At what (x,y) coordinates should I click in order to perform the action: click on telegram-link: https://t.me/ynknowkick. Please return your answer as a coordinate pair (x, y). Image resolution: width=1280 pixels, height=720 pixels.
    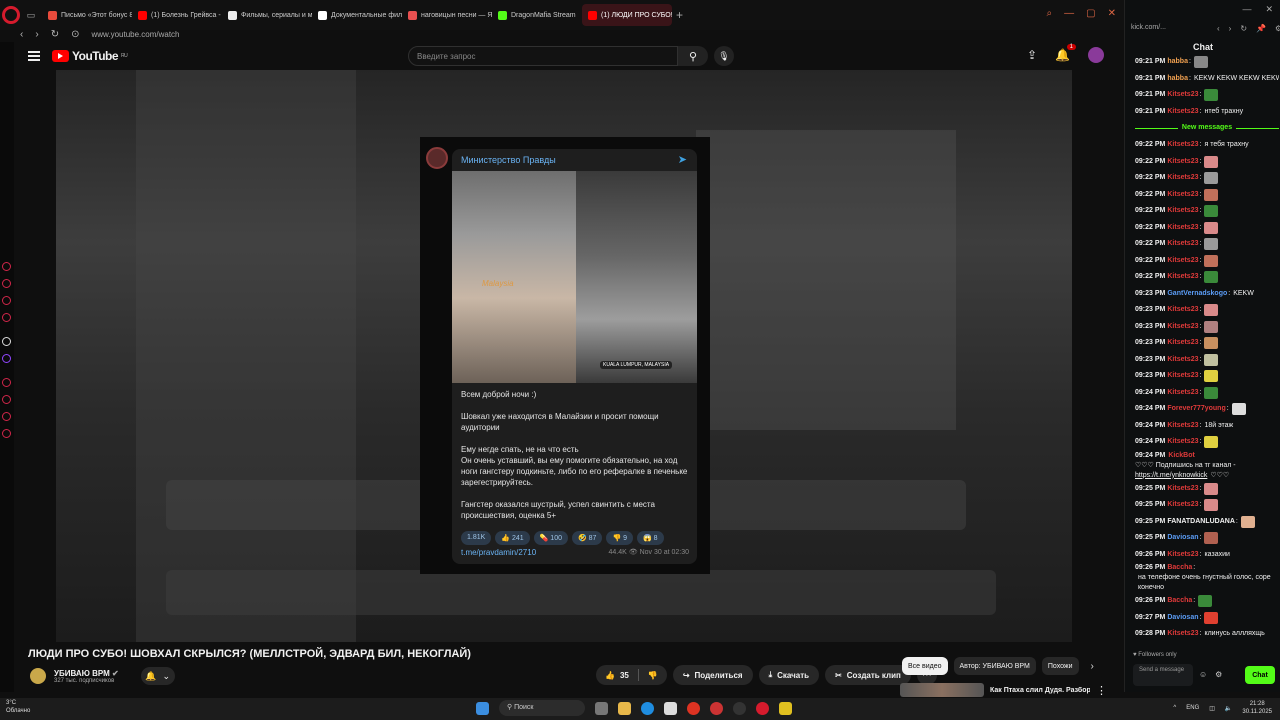
    Looking at the image, I should click on (1171, 476).